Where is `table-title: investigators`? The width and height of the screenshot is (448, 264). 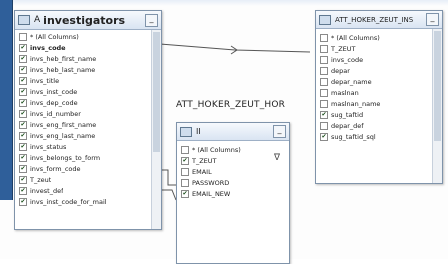 table-title: investigators is located at coordinates (84, 20).